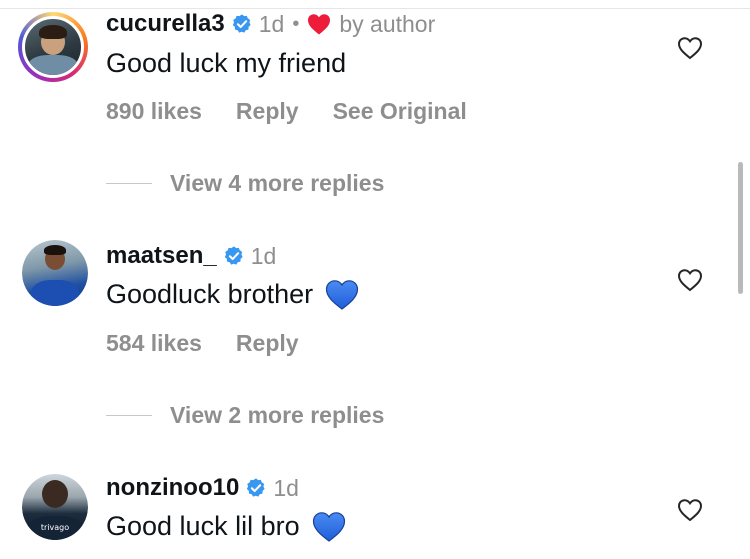 This screenshot has width=750, height=559. What do you see at coordinates (154, 343) in the screenshot?
I see `likes-count: 584 likes` at bounding box center [154, 343].